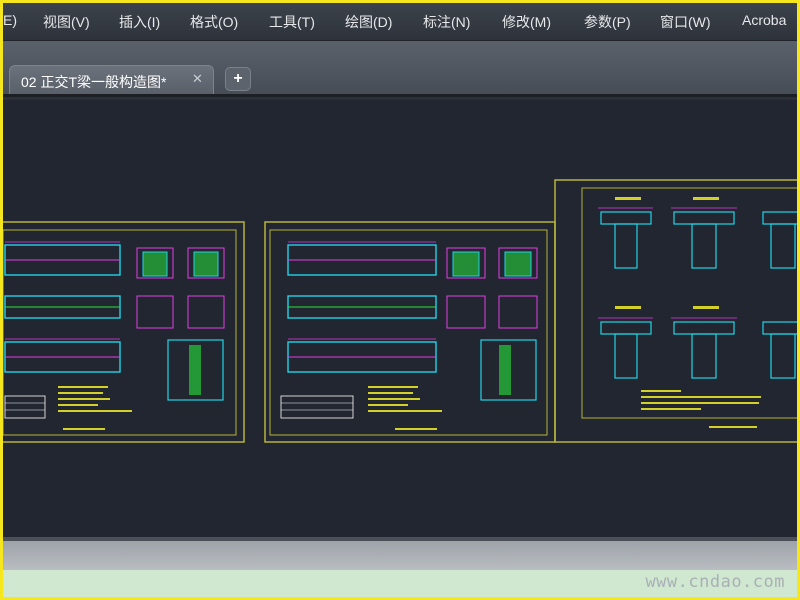 The image size is (800, 600). Describe the element at coordinates (66, 22) in the screenshot. I see `menu-view: 视图(V)` at that location.